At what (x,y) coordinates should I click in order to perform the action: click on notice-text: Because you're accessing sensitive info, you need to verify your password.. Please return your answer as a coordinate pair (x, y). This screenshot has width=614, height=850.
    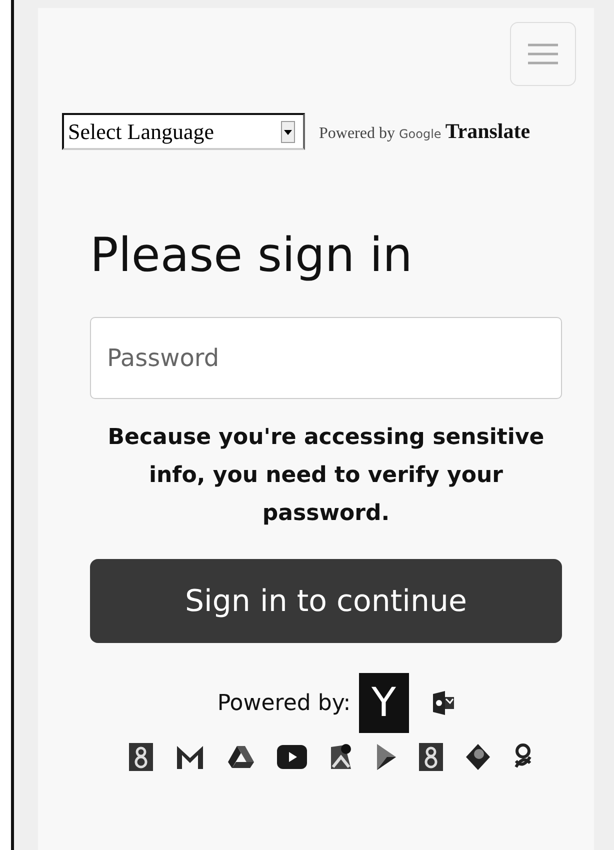
    Looking at the image, I should click on (326, 476).